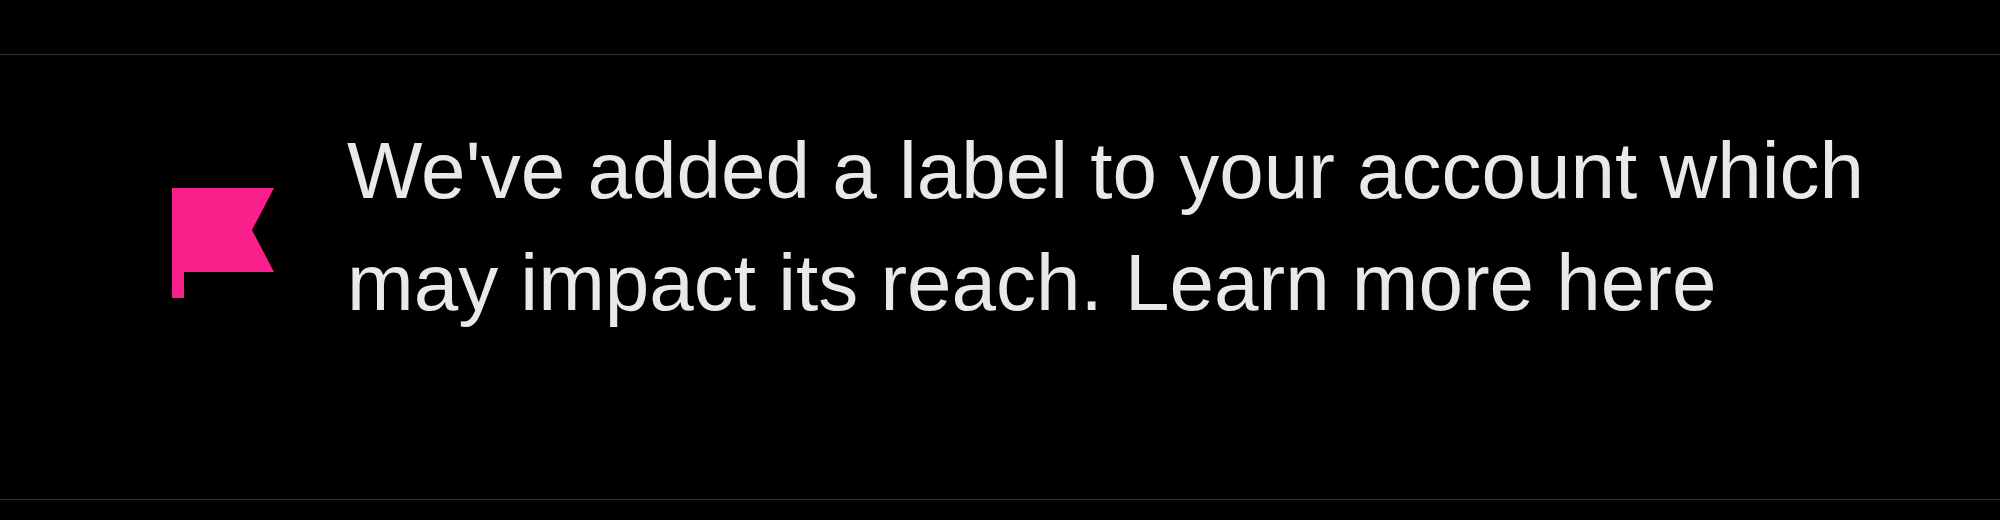 The image size is (2000, 520). I want to click on flag-icon, so click(223, 243).